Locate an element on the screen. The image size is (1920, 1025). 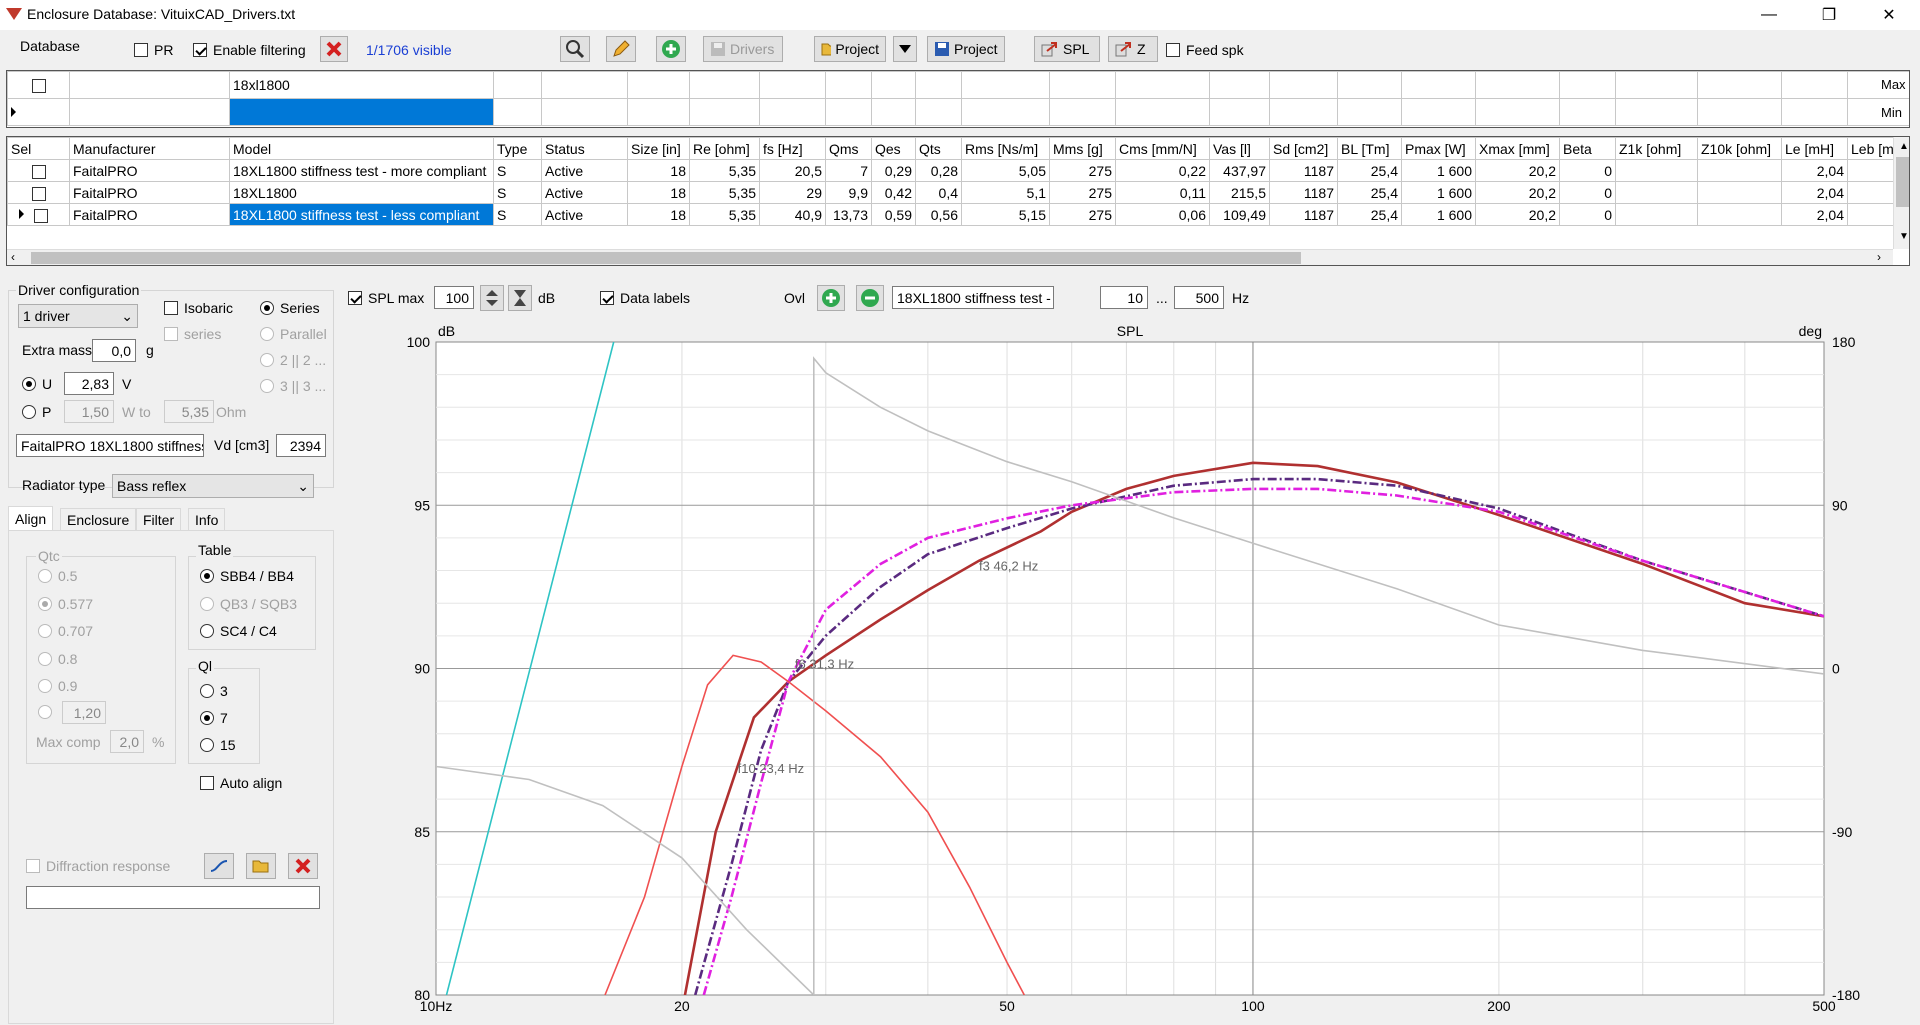
edit-button is located at coordinates (621, 49).